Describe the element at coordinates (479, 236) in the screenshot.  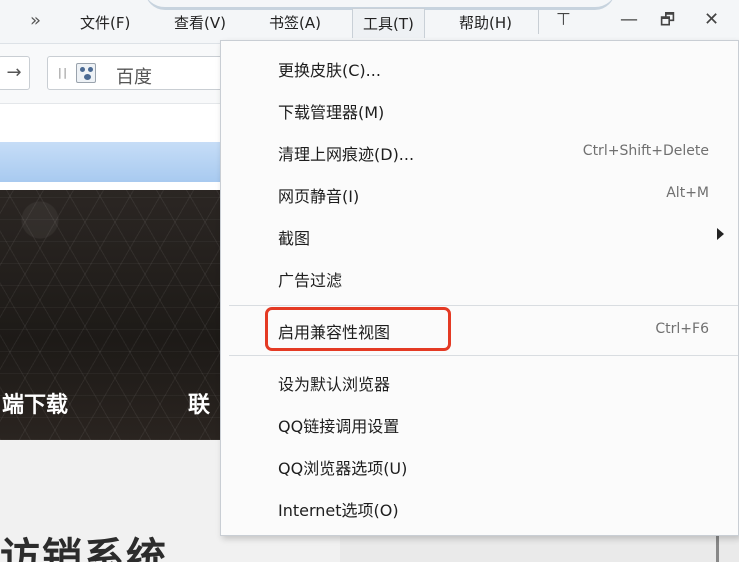
I see `menu-item-screenshot: 截图` at that location.